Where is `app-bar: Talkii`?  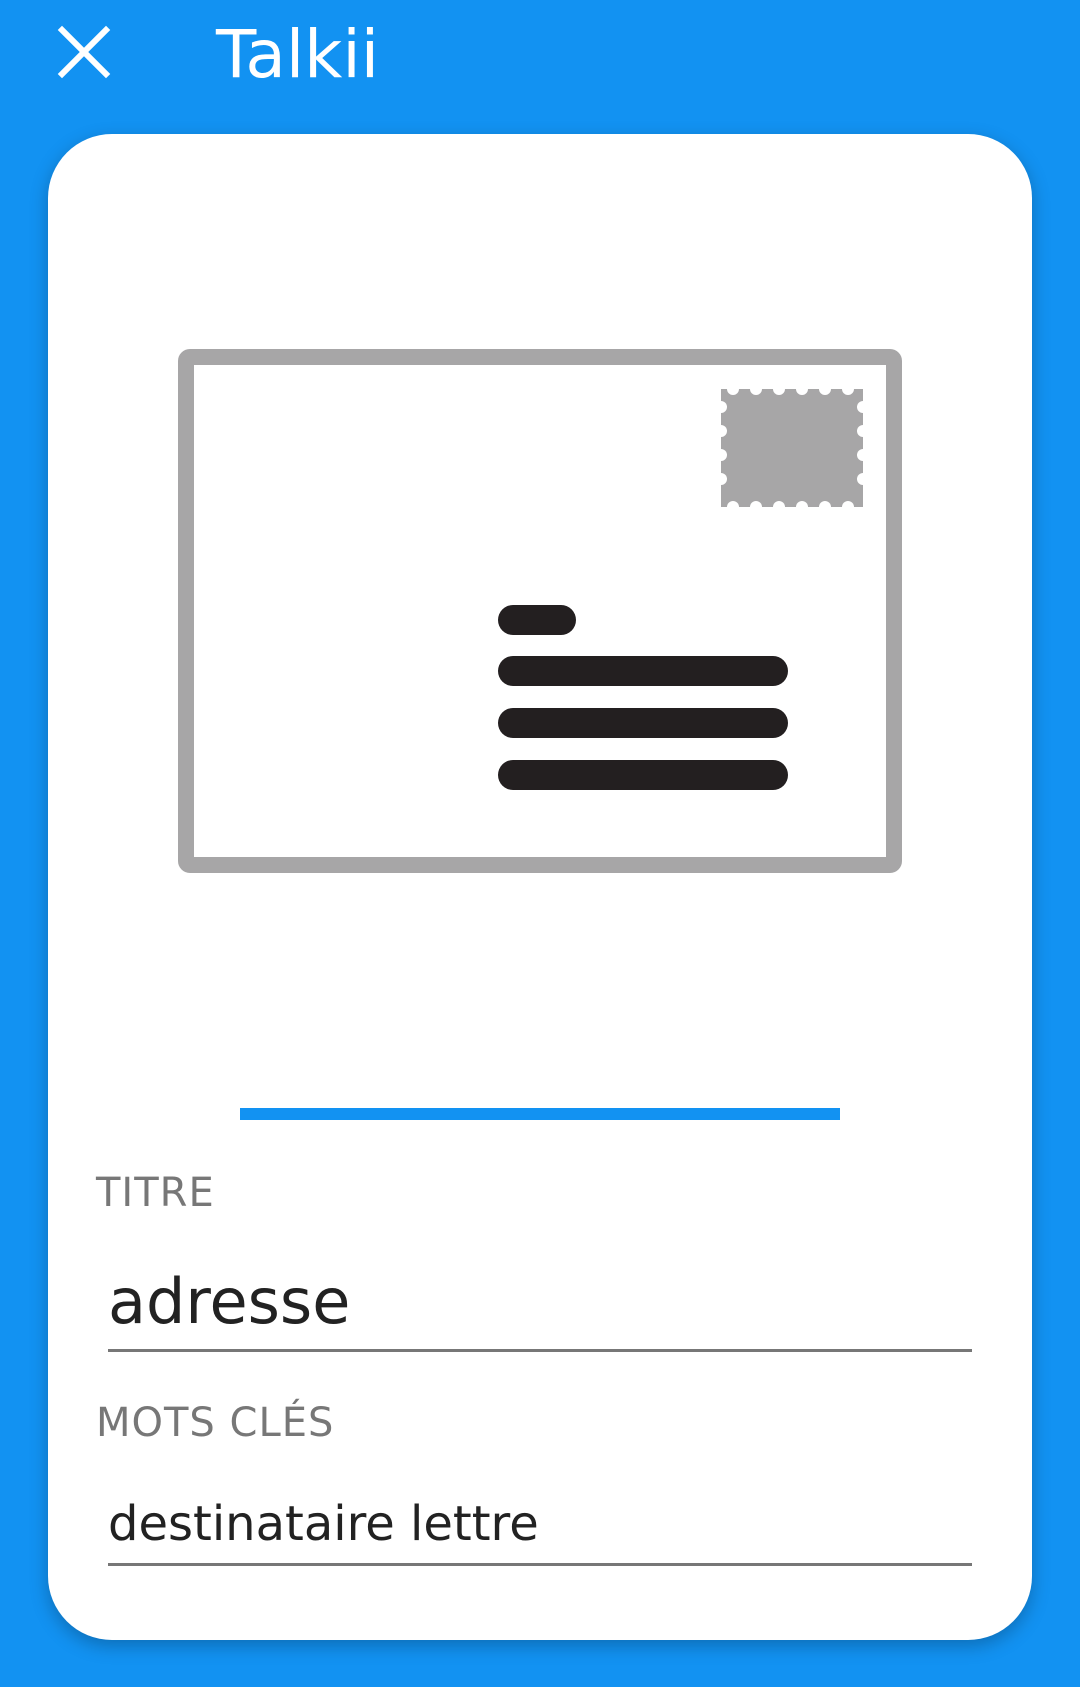 app-bar: Talkii is located at coordinates (540, 60).